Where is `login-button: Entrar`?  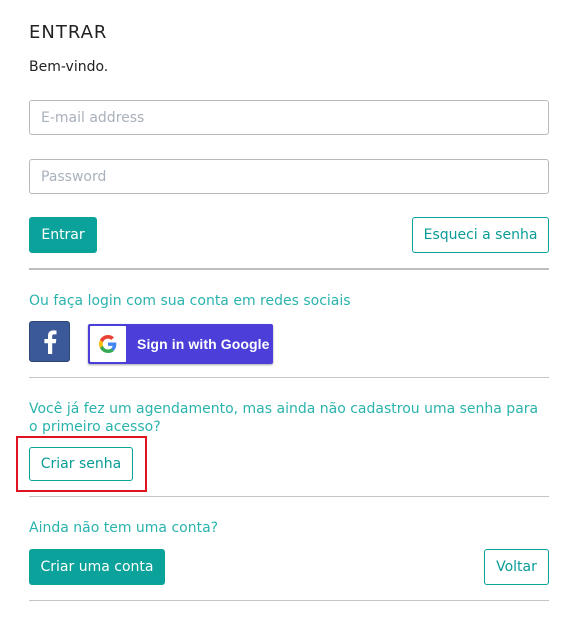
login-button: Entrar is located at coordinates (63, 235).